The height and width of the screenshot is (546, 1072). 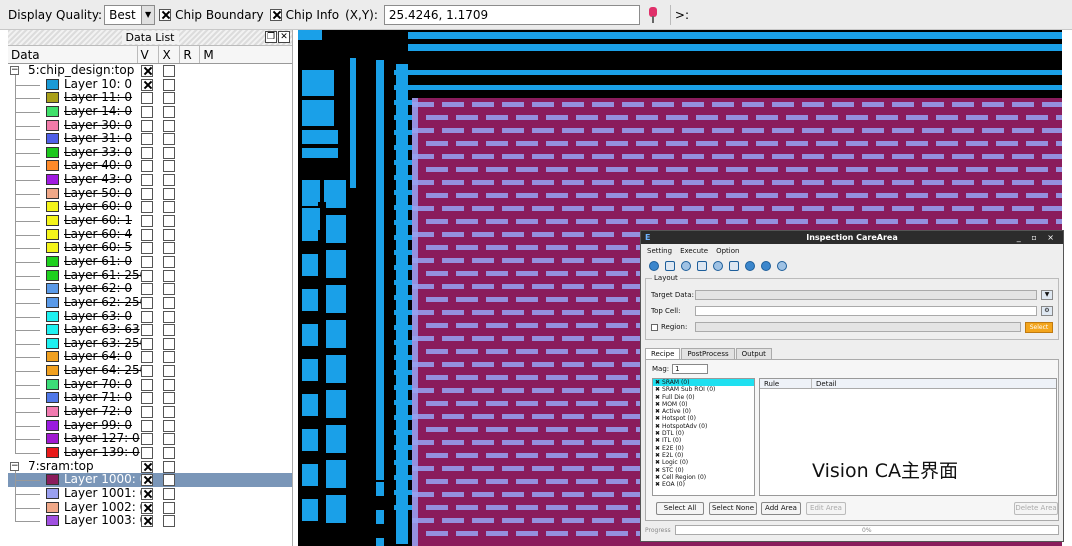 What do you see at coordinates (727, 251) in the screenshot?
I see `menu-option: Option` at bounding box center [727, 251].